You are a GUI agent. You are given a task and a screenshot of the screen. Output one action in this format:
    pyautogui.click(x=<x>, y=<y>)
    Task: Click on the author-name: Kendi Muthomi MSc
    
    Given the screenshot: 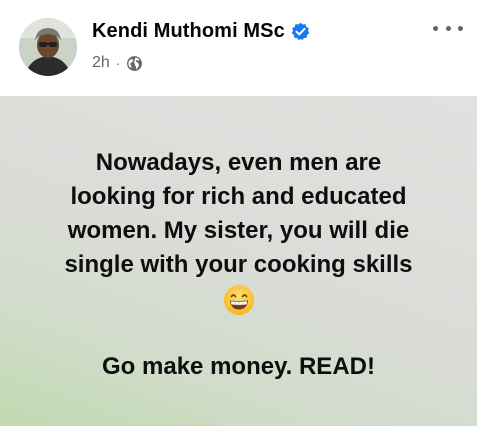 What is the action you would take?
    pyautogui.click(x=188, y=31)
    